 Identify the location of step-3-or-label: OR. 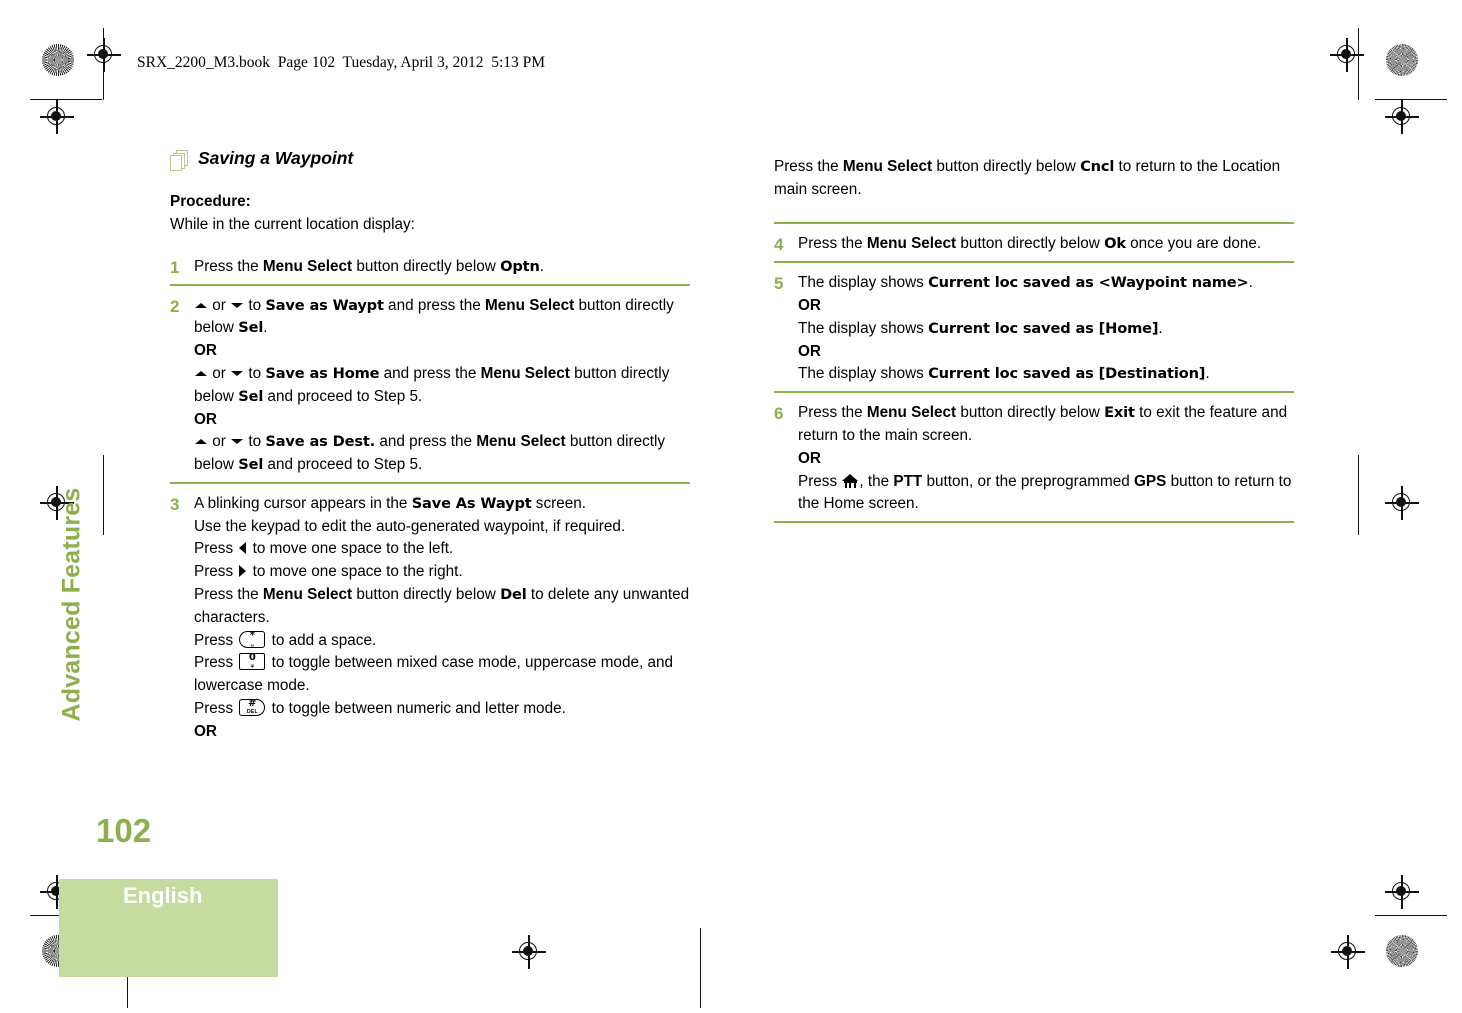
(205, 731).